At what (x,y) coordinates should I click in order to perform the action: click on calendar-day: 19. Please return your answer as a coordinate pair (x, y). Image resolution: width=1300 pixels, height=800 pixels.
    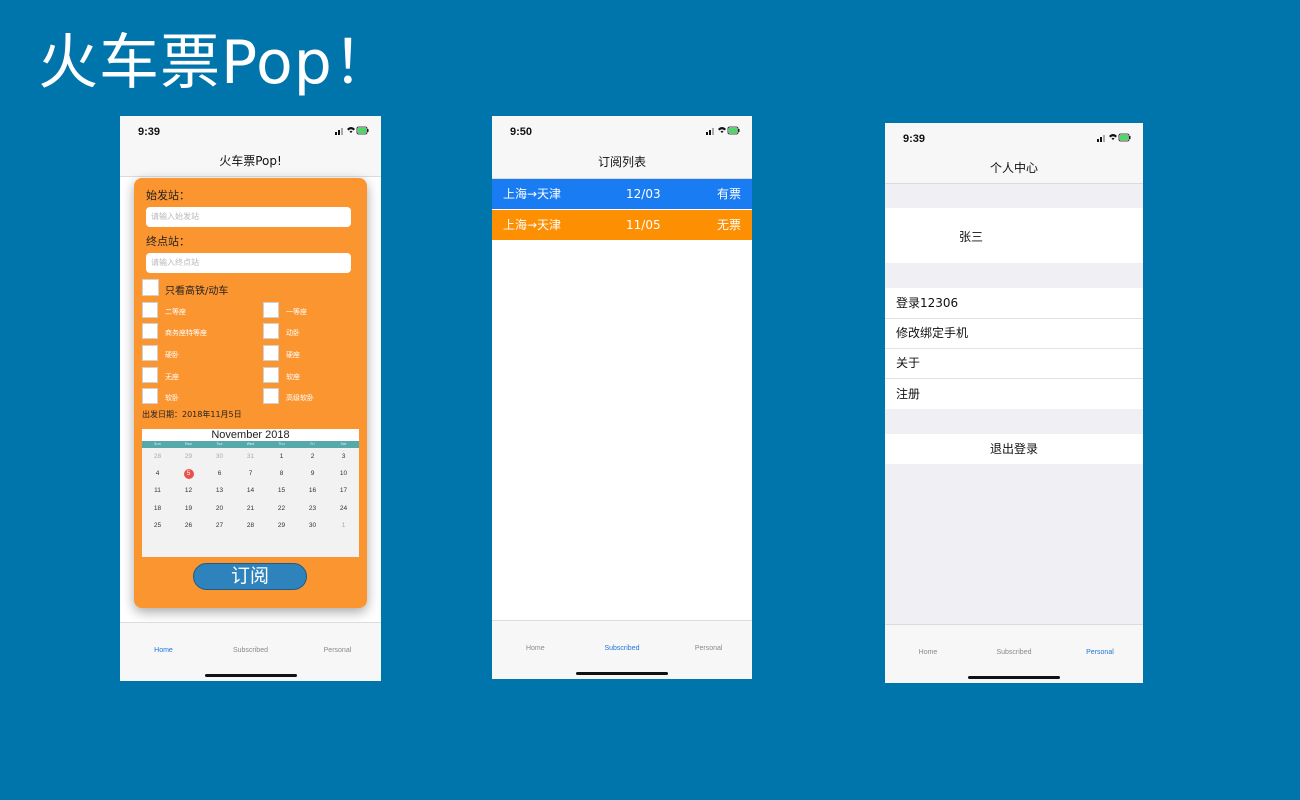
    Looking at the image, I should click on (188, 508).